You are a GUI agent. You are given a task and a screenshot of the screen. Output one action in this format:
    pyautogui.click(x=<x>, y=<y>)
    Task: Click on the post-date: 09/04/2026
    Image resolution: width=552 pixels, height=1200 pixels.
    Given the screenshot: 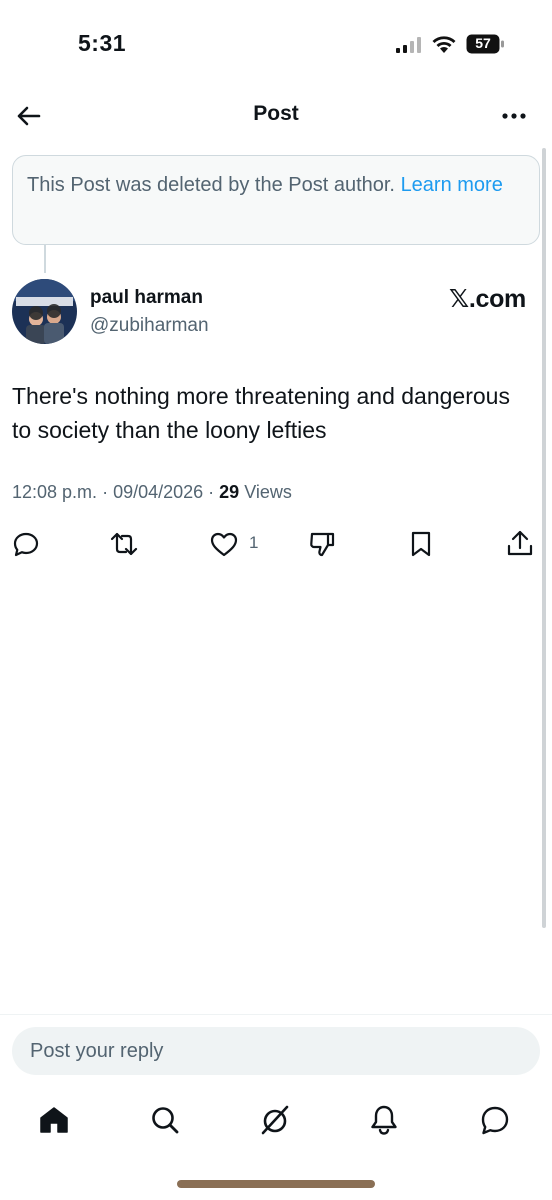 What is the action you would take?
    pyautogui.click(x=158, y=492)
    